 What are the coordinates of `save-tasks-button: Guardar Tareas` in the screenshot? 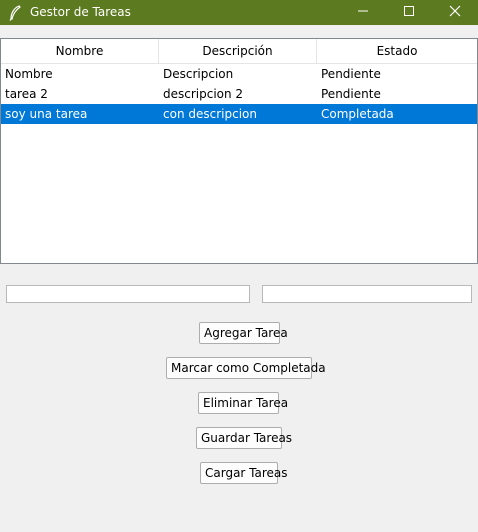 It's located at (244, 438).